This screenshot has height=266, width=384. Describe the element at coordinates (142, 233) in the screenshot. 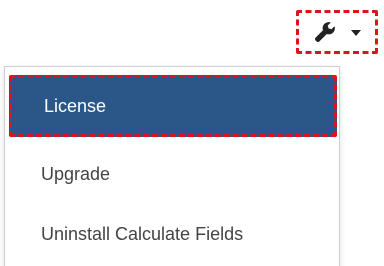

I see `menu-item-label: Uninstall Calculate Fields` at that location.